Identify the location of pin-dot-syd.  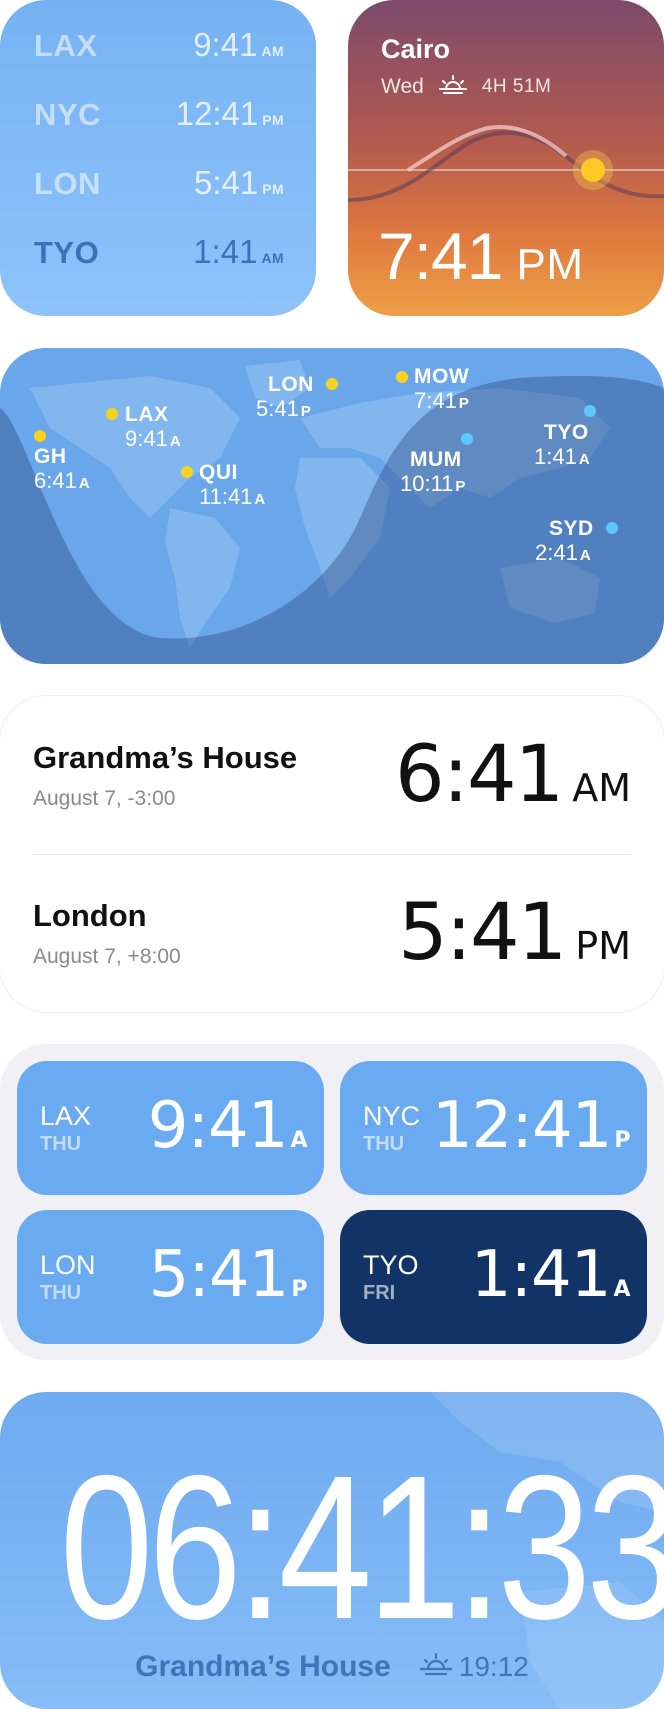
(612, 528).